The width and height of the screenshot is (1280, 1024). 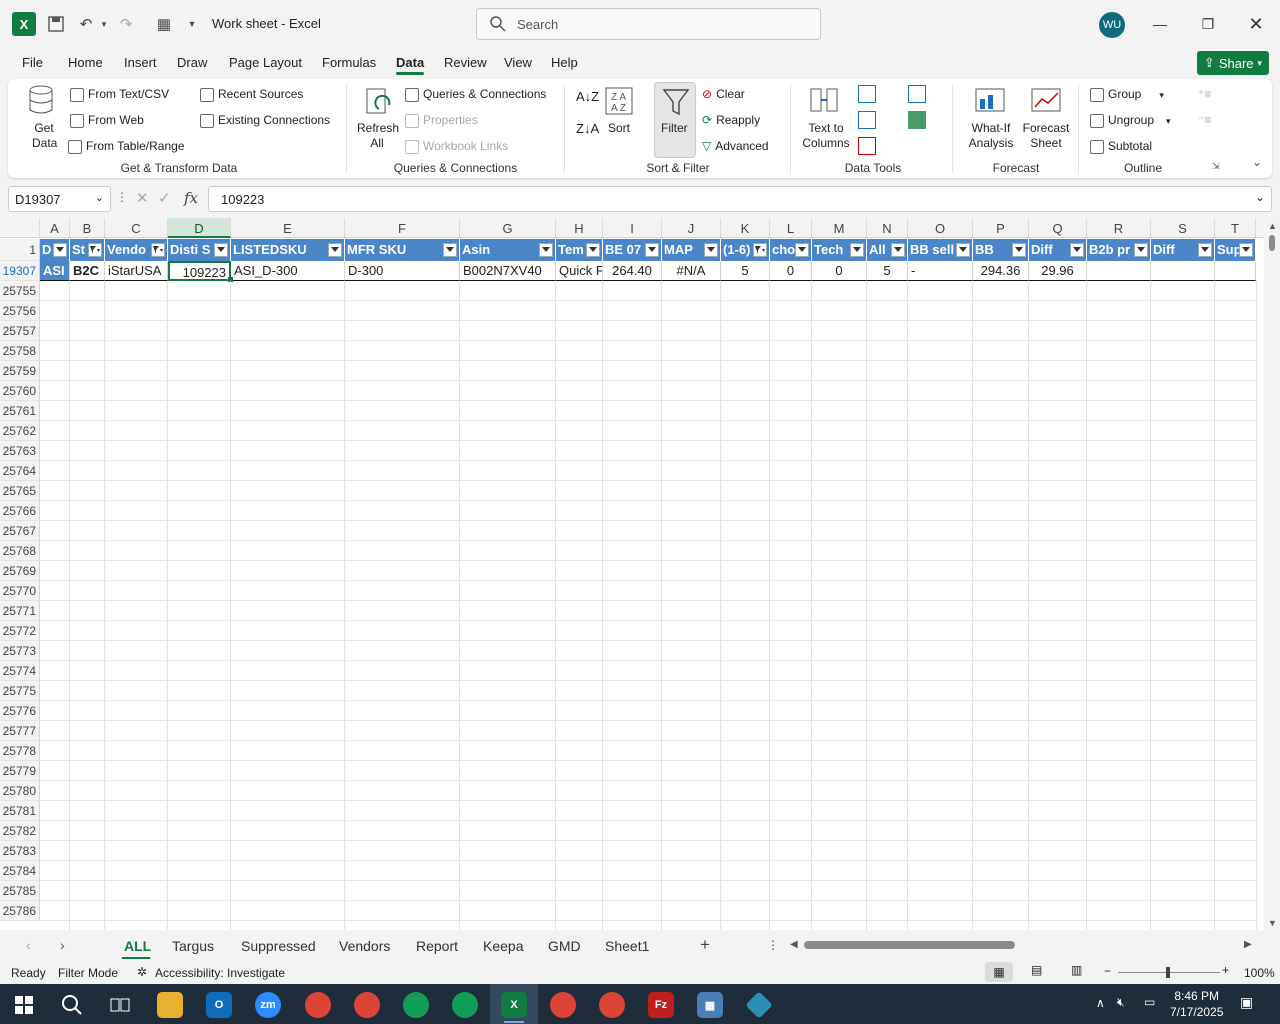 What do you see at coordinates (691, 228) in the screenshot?
I see `column-header-j: J` at bounding box center [691, 228].